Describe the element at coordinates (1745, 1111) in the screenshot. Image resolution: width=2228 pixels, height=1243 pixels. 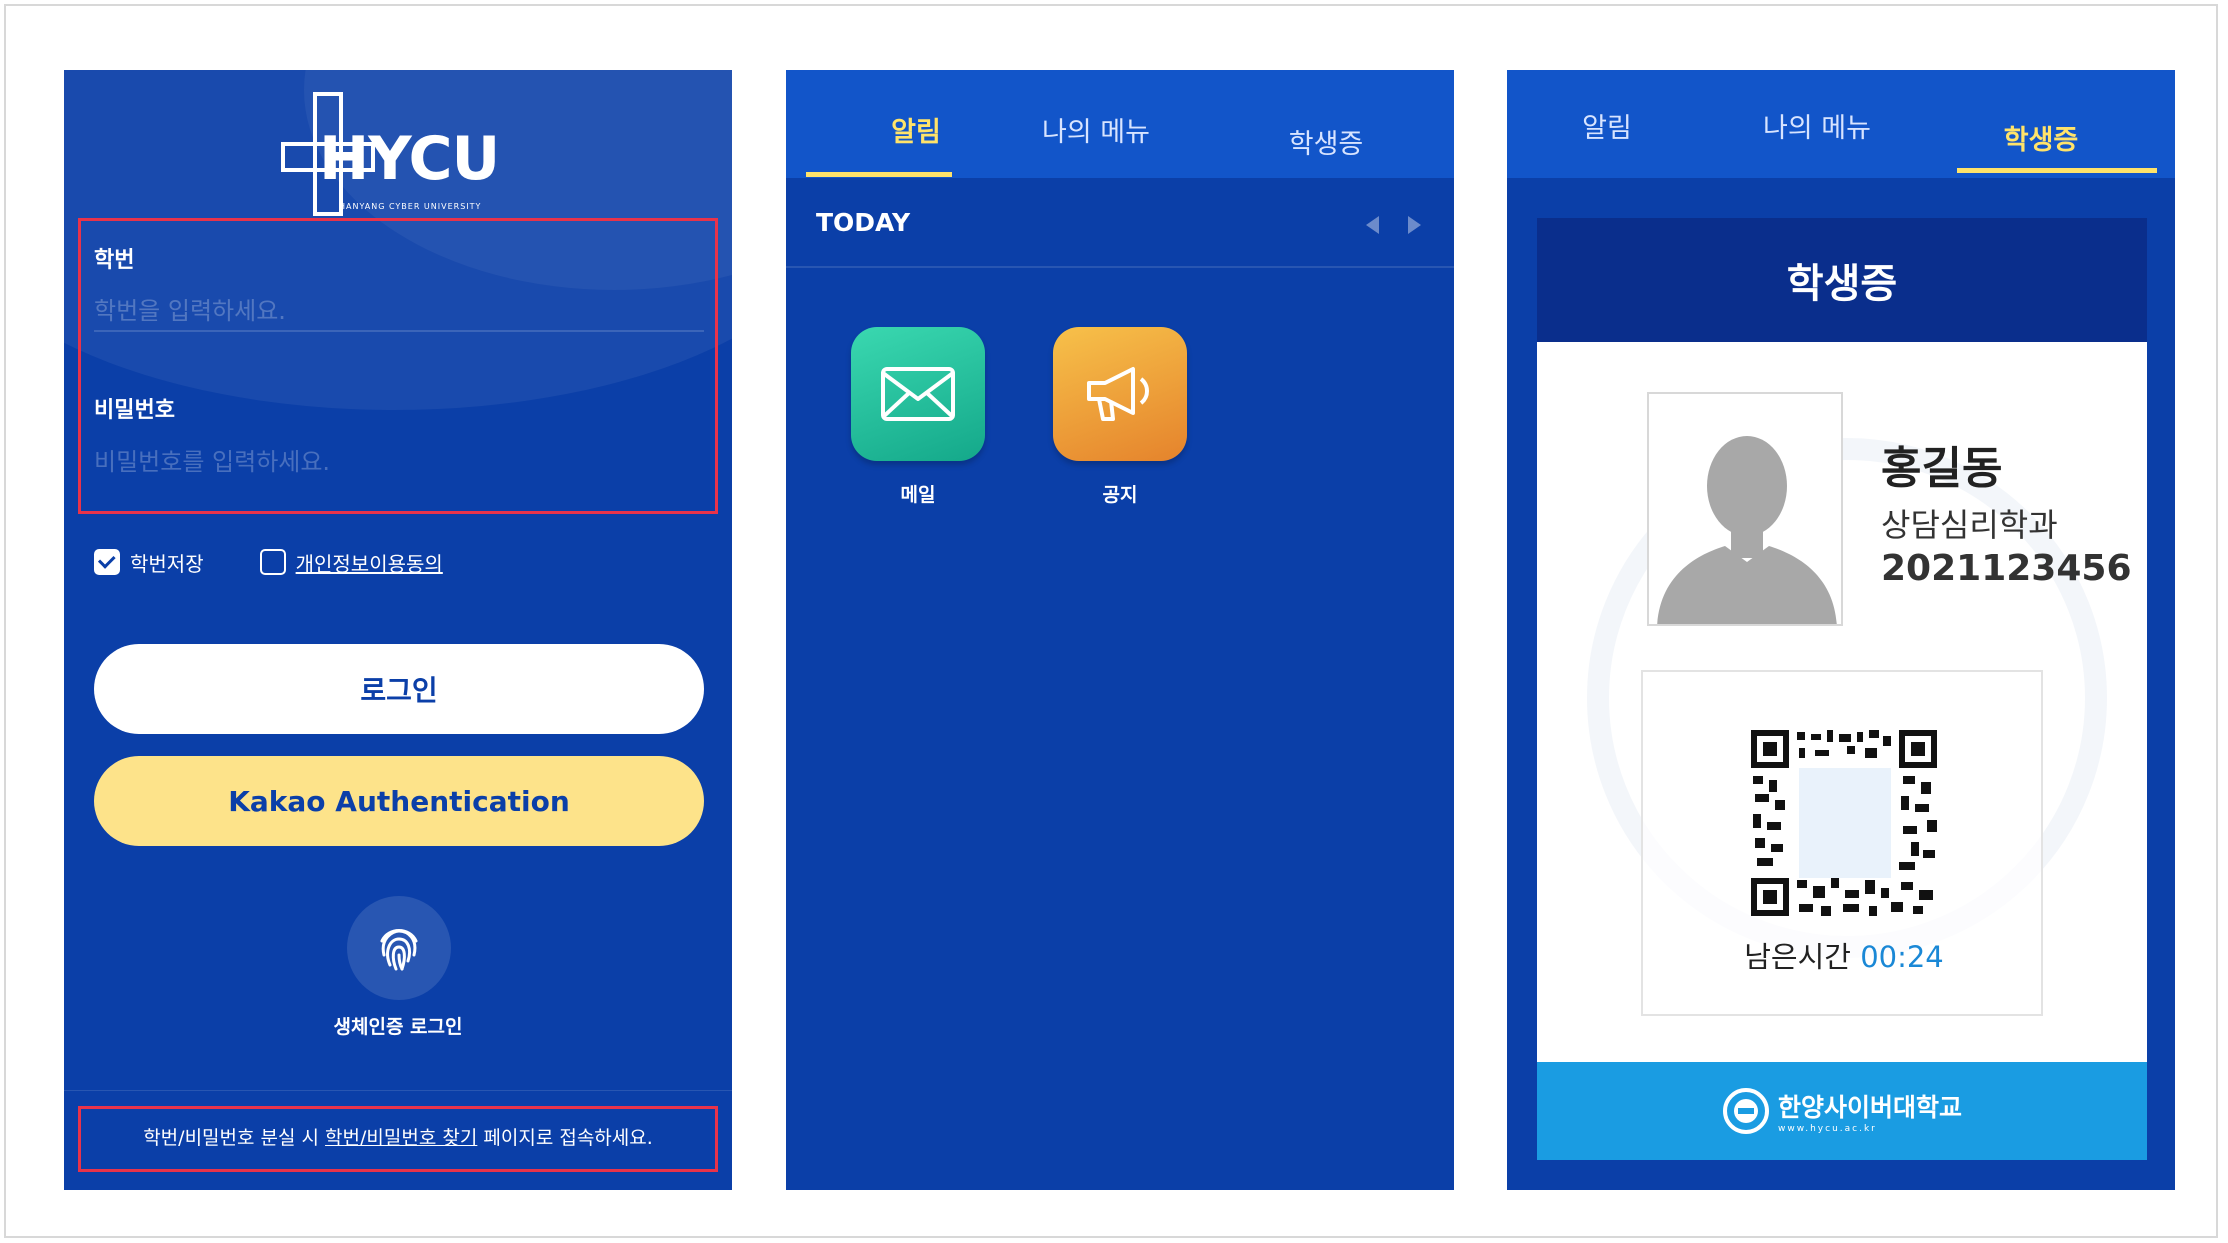
I see `university-emblem-icon` at that location.